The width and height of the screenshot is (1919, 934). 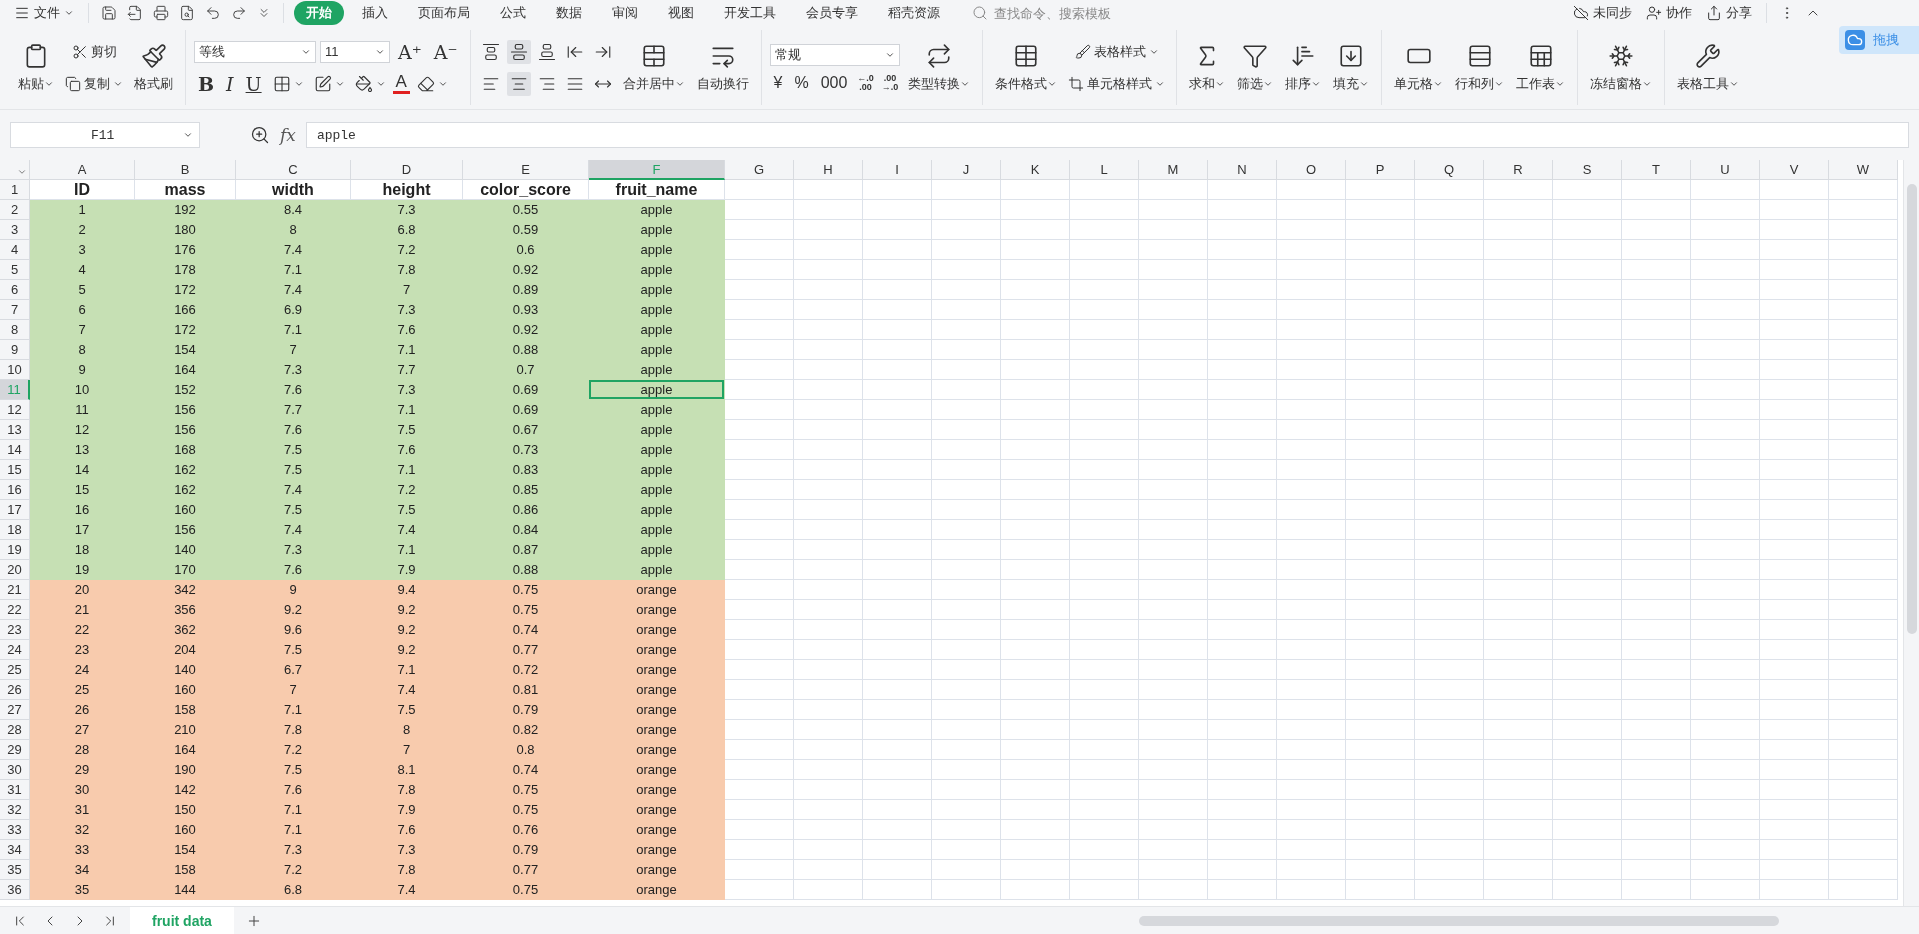 I want to click on percent-button: %, so click(x=801, y=82).